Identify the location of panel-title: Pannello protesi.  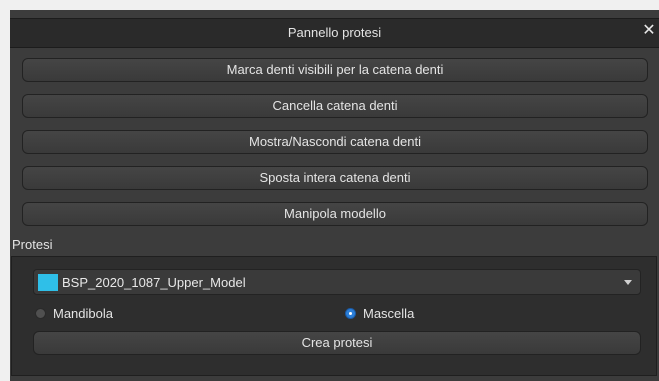
(334, 32).